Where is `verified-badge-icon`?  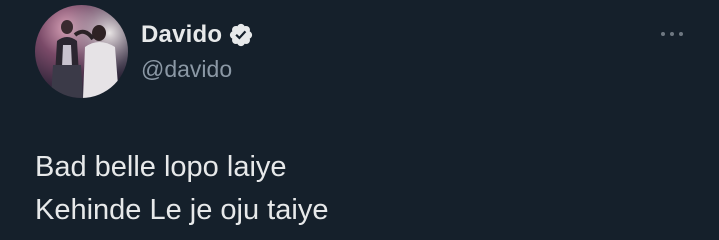
verified-badge-icon is located at coordinates (241, 35).